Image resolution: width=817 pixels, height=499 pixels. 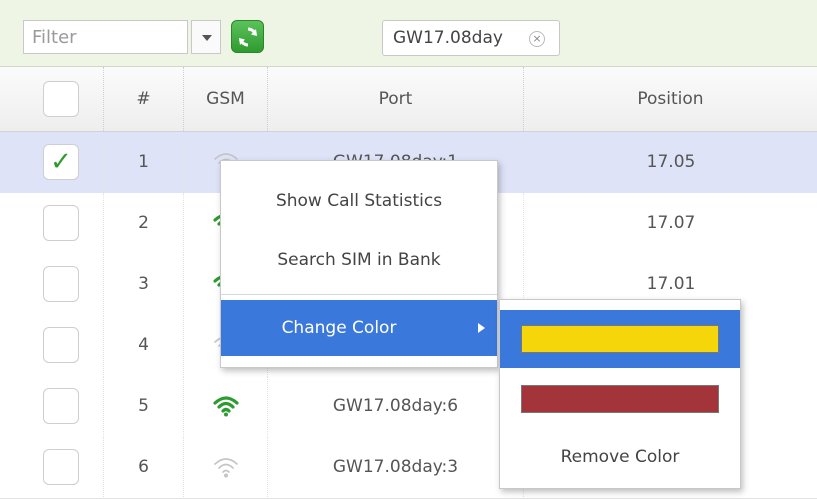 I want to click on remove-color-label: Remove Color, so click(x=620, y=457).